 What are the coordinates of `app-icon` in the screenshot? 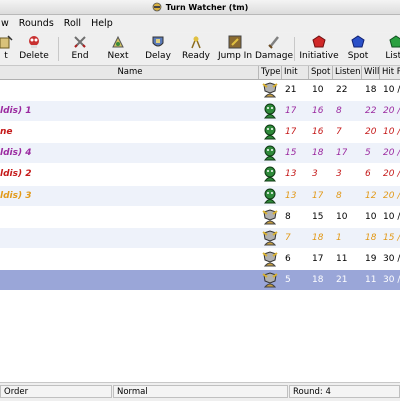 It's located at (157, 7).